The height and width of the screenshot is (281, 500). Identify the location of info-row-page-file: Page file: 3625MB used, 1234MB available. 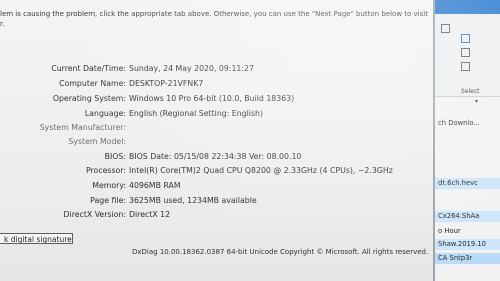
(218, 201).